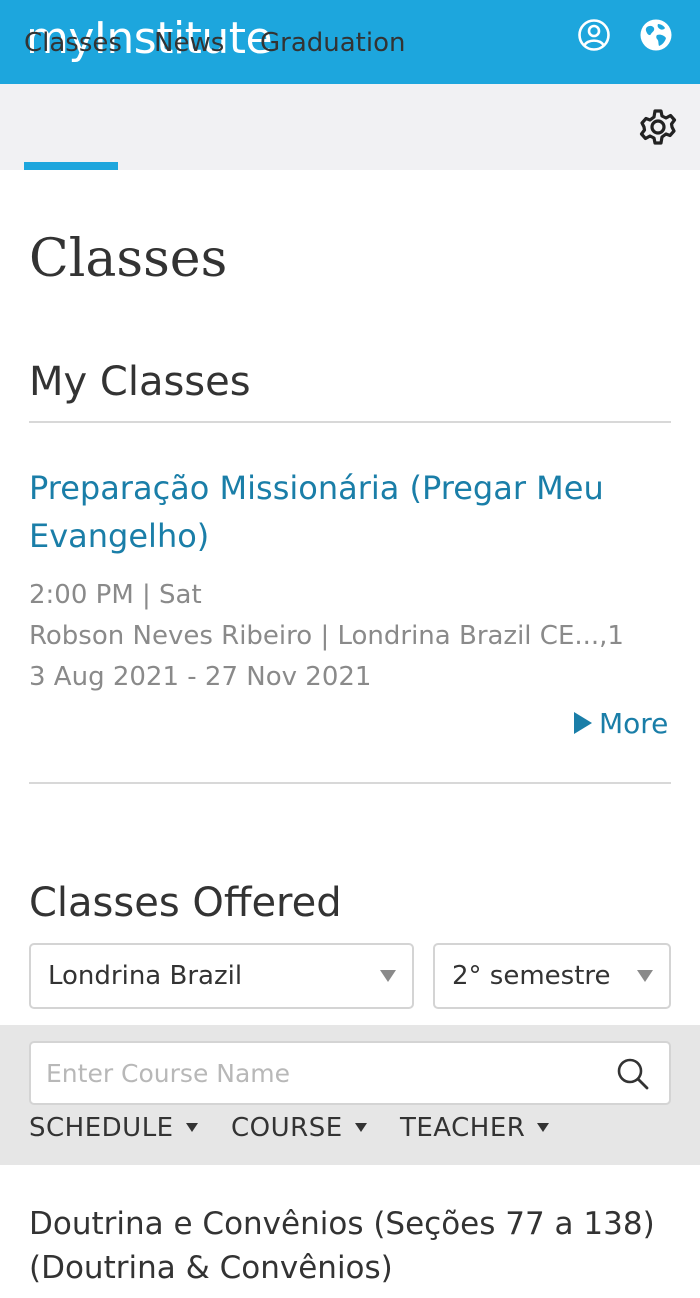 This screenshot has height=1298, width=700. Describe the element at coordinates (656, 35) in the screenshot. I see `globe-icon` at that location.